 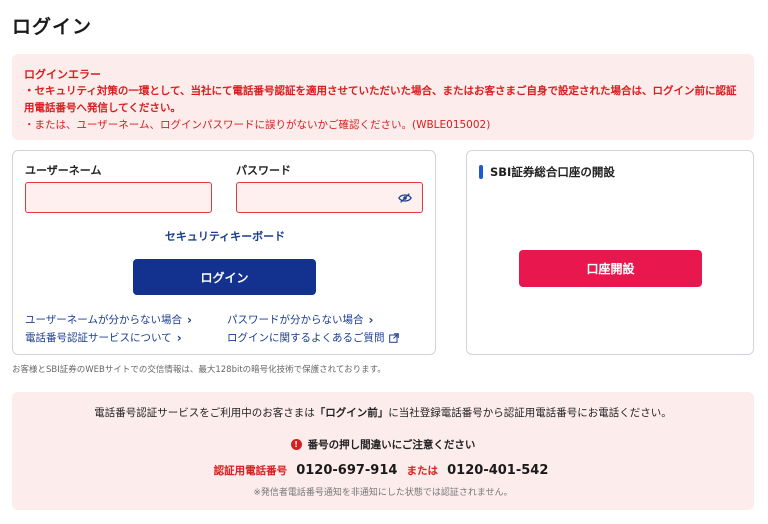 I want to click on auth-phone-numbers: 認証用電話番号 0120-697-914 または 0120-401-542, so click(x=383, y=468).